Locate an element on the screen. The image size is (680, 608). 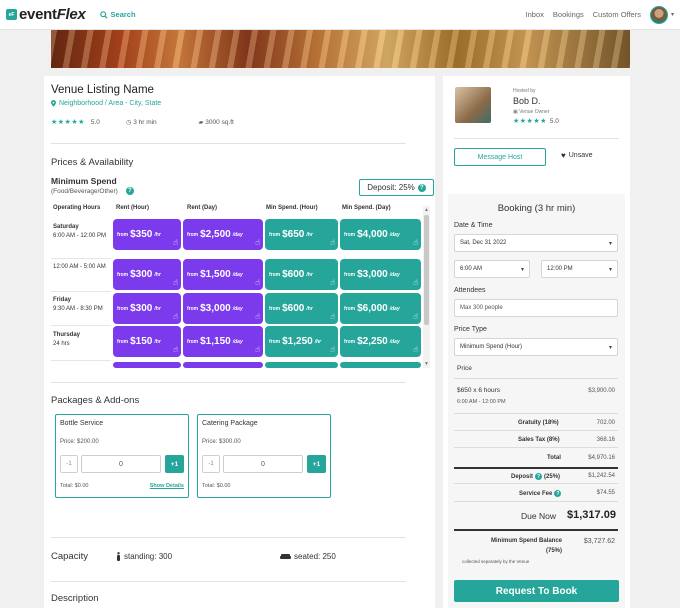
price-cell-min-day: from $6,000/day ☝ is located at coordinates (380, 308).